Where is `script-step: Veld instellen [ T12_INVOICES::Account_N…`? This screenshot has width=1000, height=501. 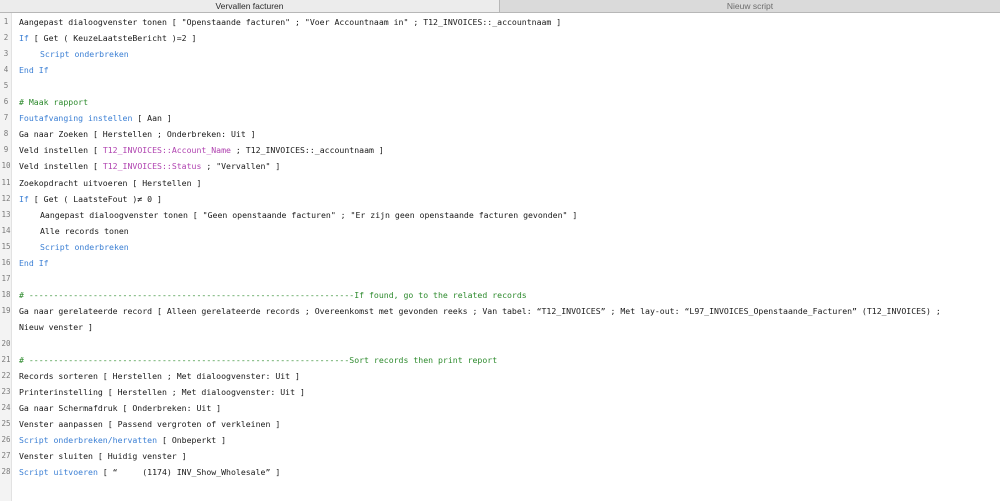 script-step: Veld instellen [ T12_INVOICES::Account_N… is located at coordinates (201, 150).